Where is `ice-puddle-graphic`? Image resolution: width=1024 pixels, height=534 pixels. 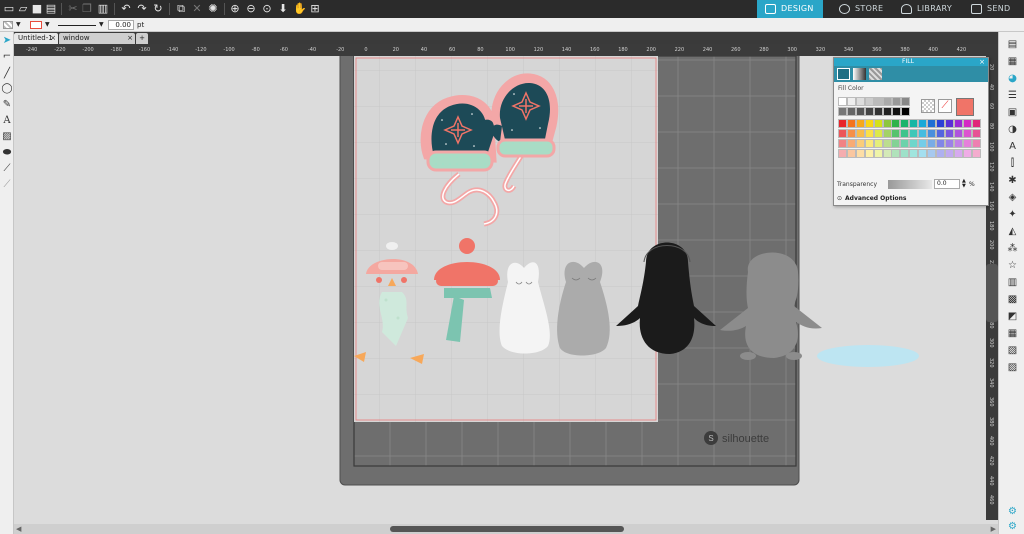 ice-puddle-graphic is located at coordinates (868, 356).